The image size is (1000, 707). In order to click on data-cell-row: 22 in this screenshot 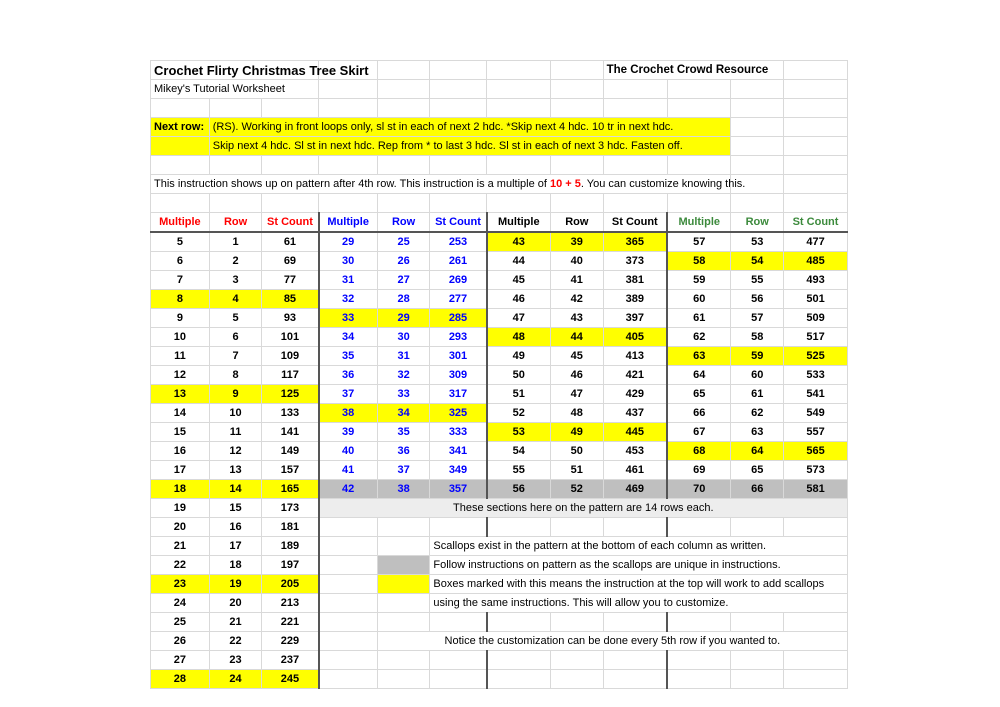, I will do `click(235, 641)`.